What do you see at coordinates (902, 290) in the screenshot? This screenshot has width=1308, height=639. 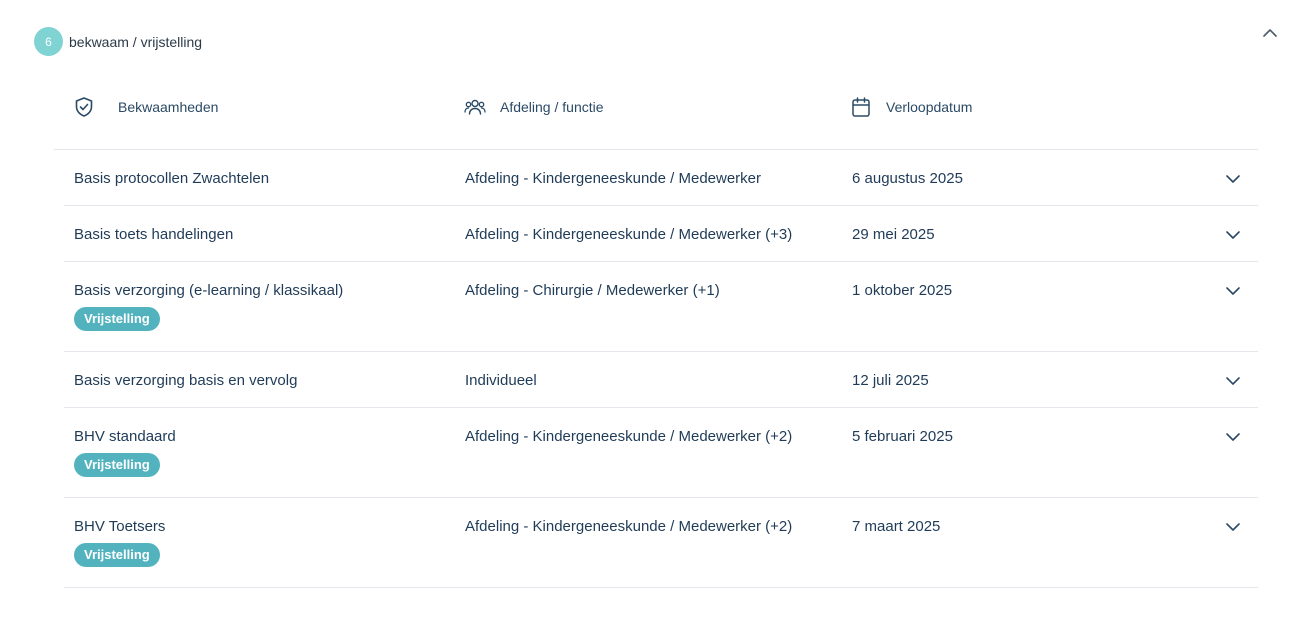 I see `skill-expiry-date: 1 oktober 2025` at bounding box center [902, 290].